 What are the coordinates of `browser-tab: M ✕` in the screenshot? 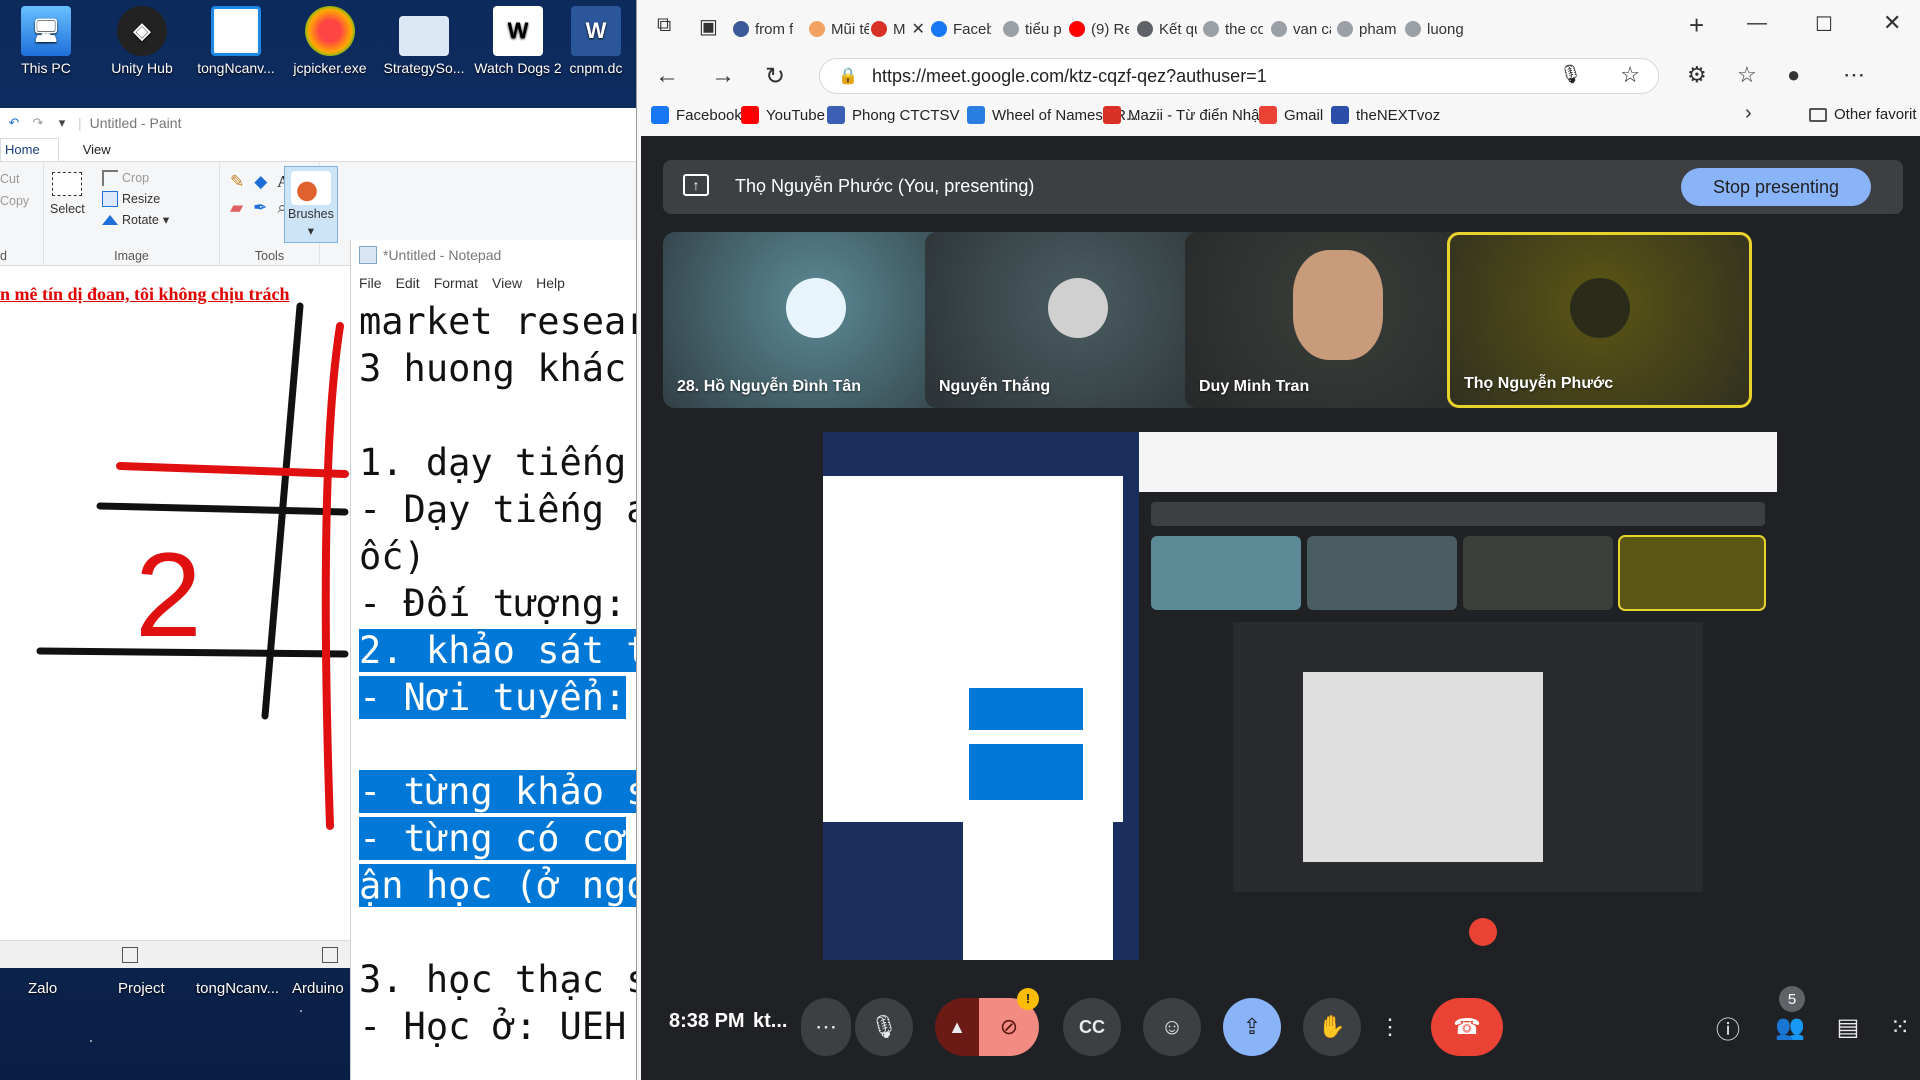 It's located at (898, 29).